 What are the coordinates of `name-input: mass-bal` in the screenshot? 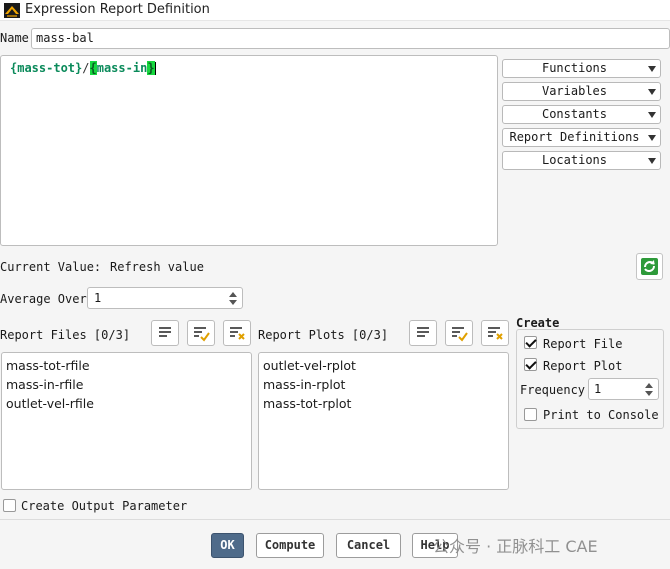 It's located at (350, 38).